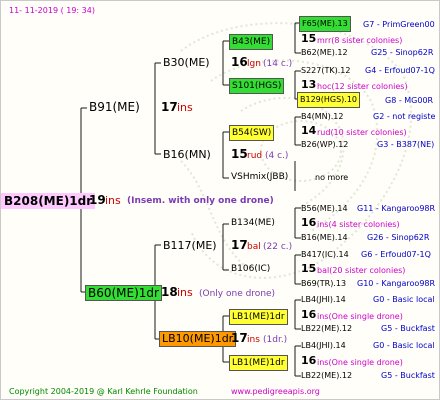 The image size is (440, 400). I want to click on dam-bottom-a-r2-right: G5 - Buckfast, so click(408, 328).